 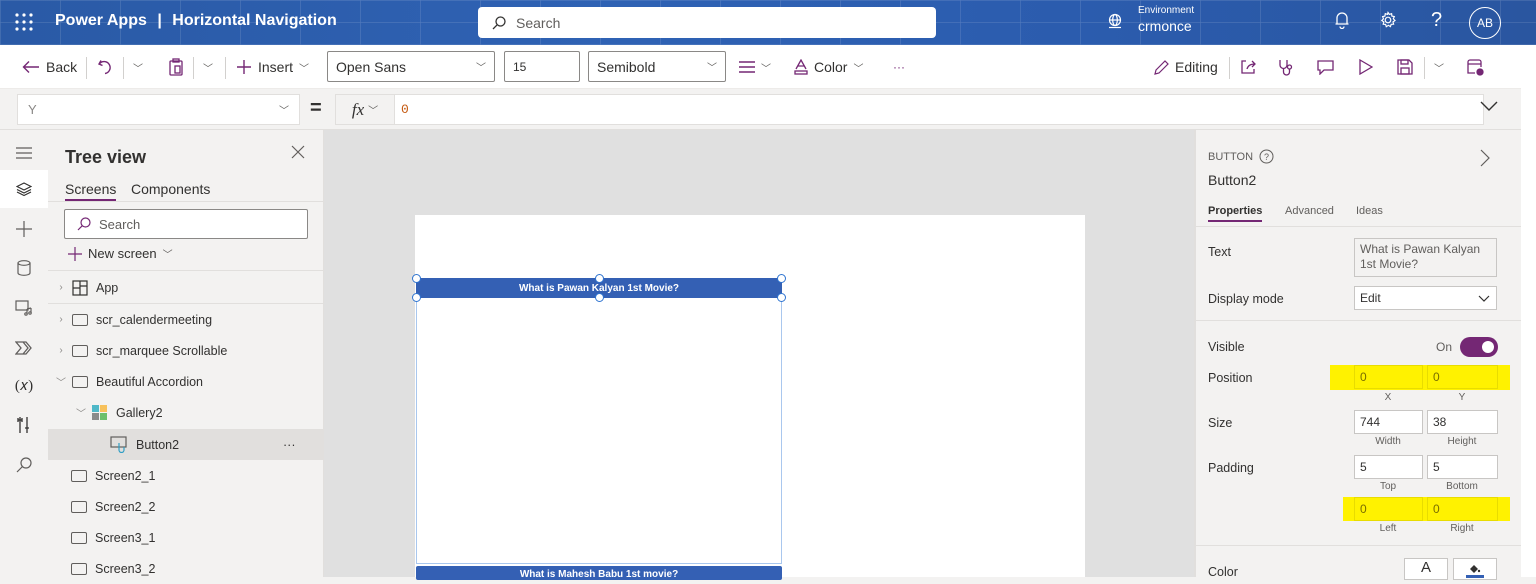 What do you see at coordinates (1388, 422) in the screenshot?
I see `width-input: 744` at bounding box center [1388, 422].